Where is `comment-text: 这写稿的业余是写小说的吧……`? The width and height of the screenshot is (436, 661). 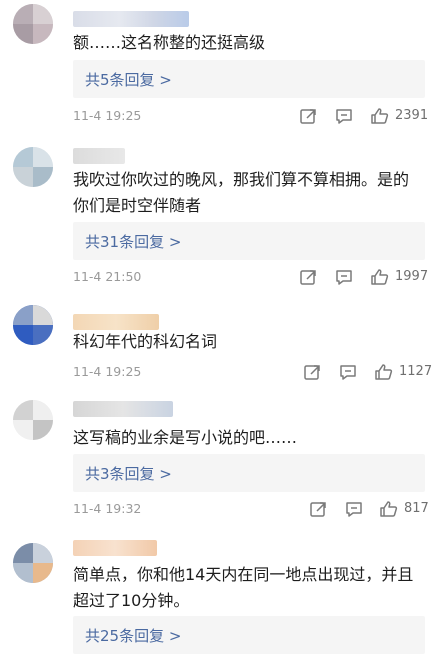
comment-text: 这写稿的业余是写小说的吧…… is located at coordinates (245, 438).